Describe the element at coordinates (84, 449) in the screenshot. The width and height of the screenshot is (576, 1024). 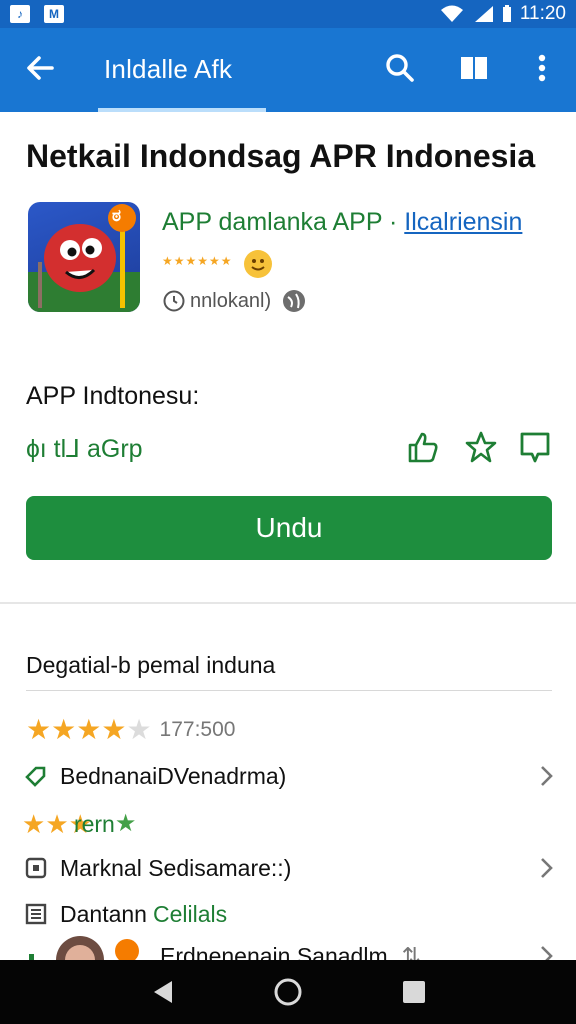
I see `price-value: ɸı tl⅃ aGrp` at that location.